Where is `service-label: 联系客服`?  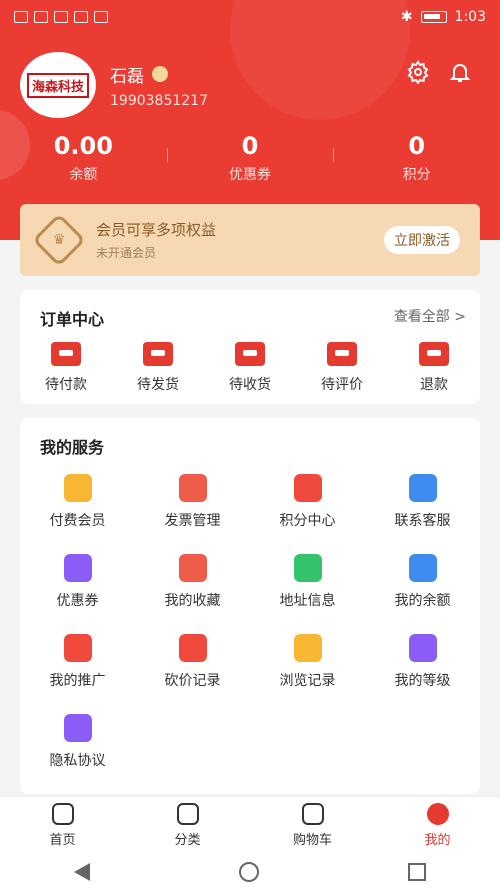 service-label: 联系客服 is located at coordinates (422, 521).